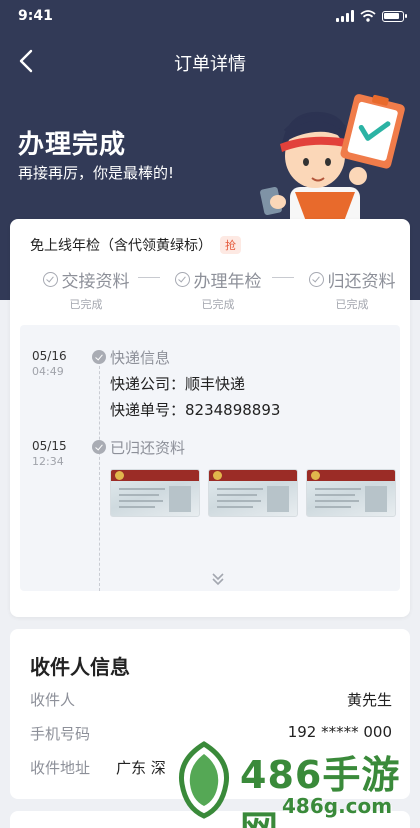  I want to click on entry-time: 12:34, so click(48, 461).